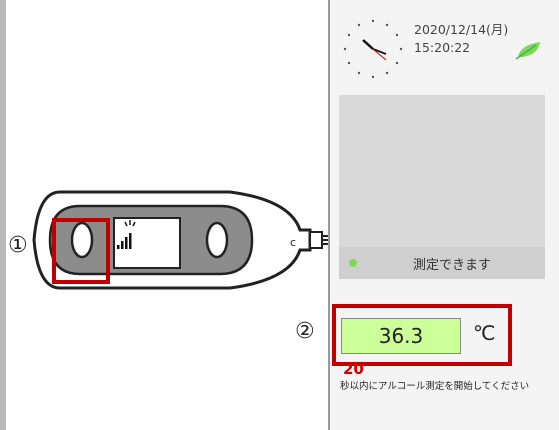 The image size is (559, 430). What do you see at coordinates (484, 333) in the screenshot?
I see `temperature-unit: ℃` at bounding box center [484, 333].